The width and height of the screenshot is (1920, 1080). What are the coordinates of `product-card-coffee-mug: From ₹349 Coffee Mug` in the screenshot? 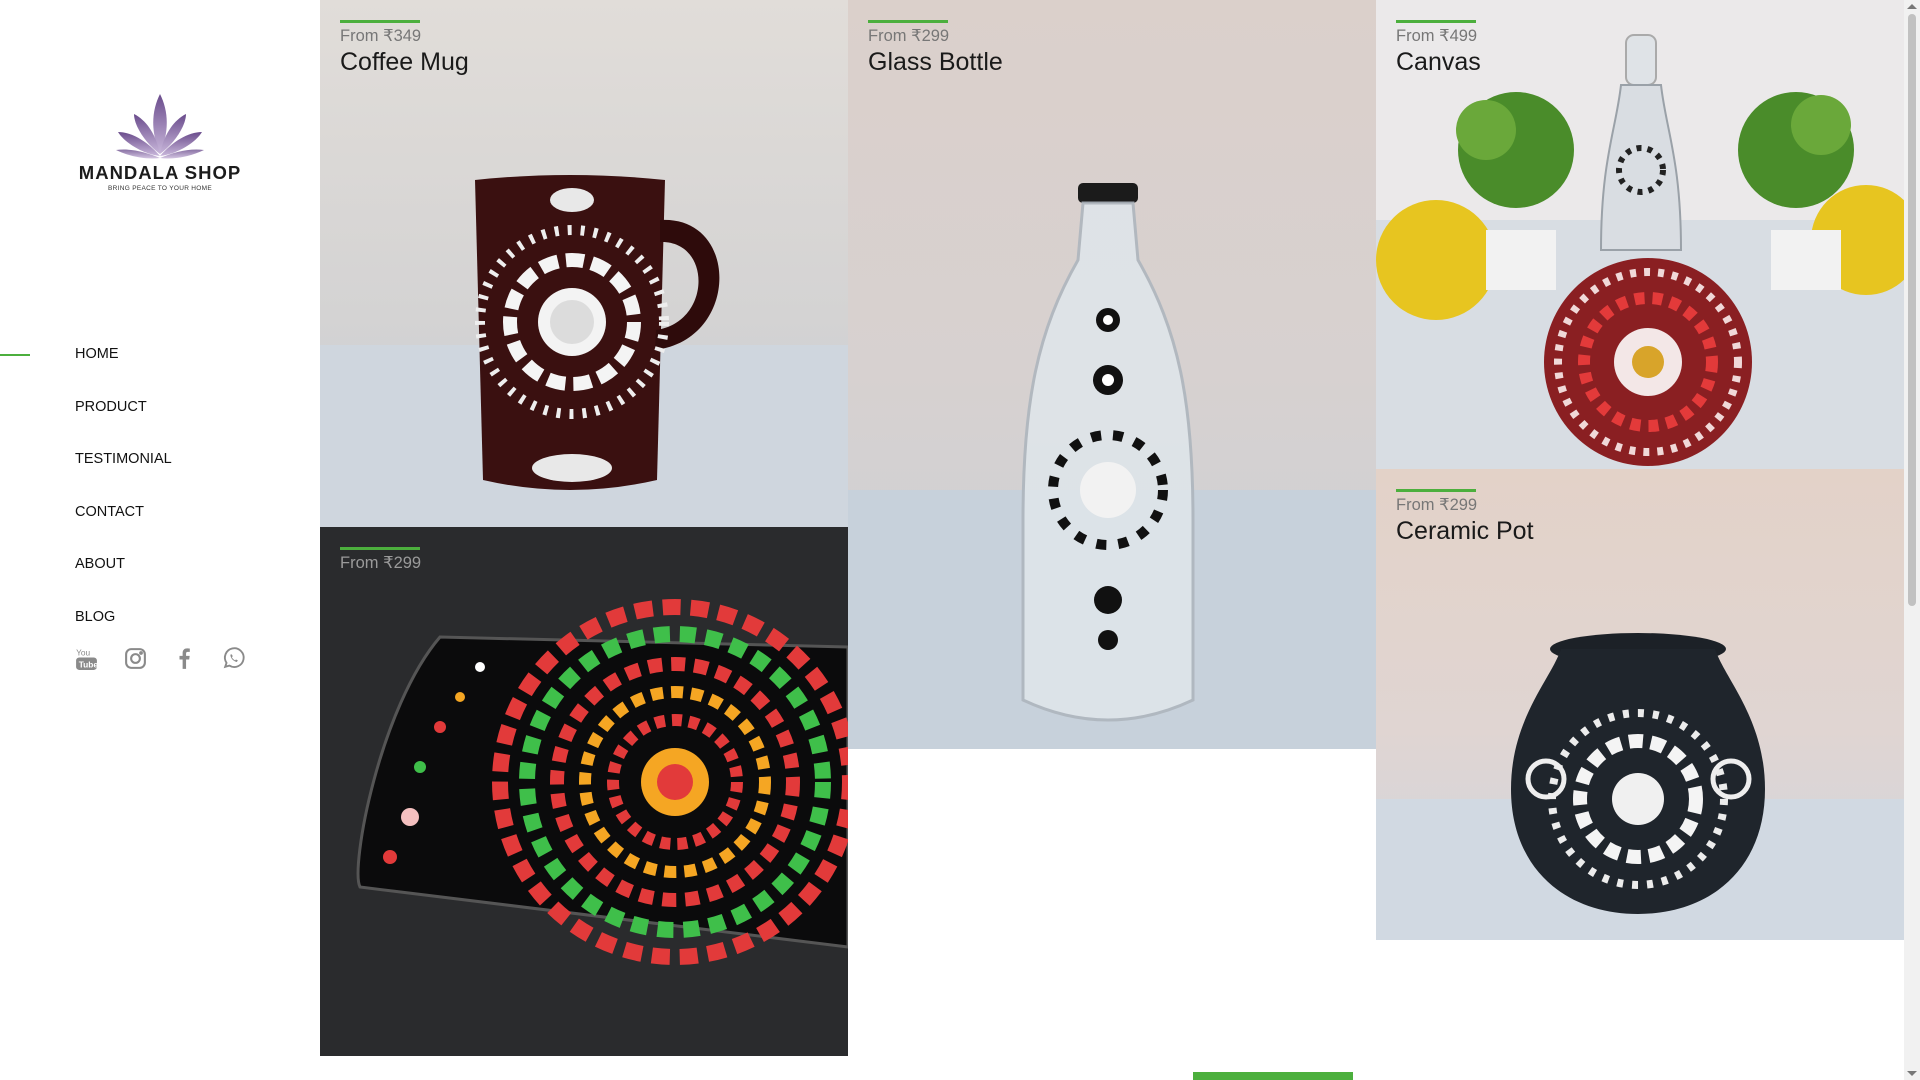 It's located at (584, 263).